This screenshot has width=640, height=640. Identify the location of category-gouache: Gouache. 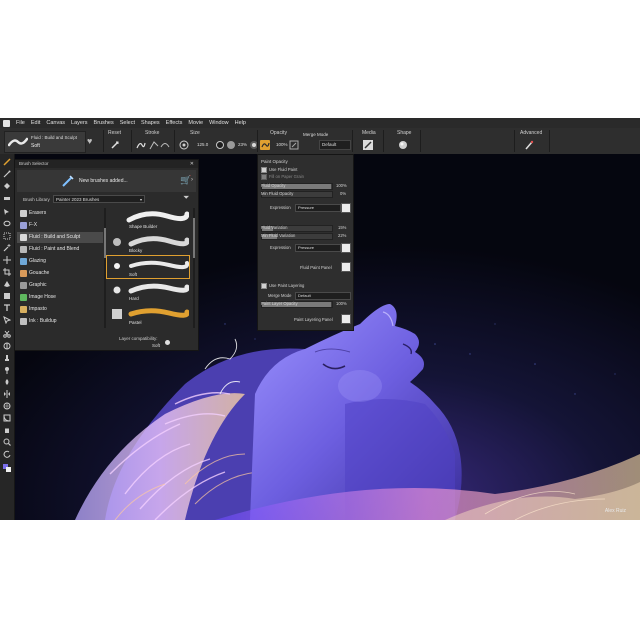
(60, 273).